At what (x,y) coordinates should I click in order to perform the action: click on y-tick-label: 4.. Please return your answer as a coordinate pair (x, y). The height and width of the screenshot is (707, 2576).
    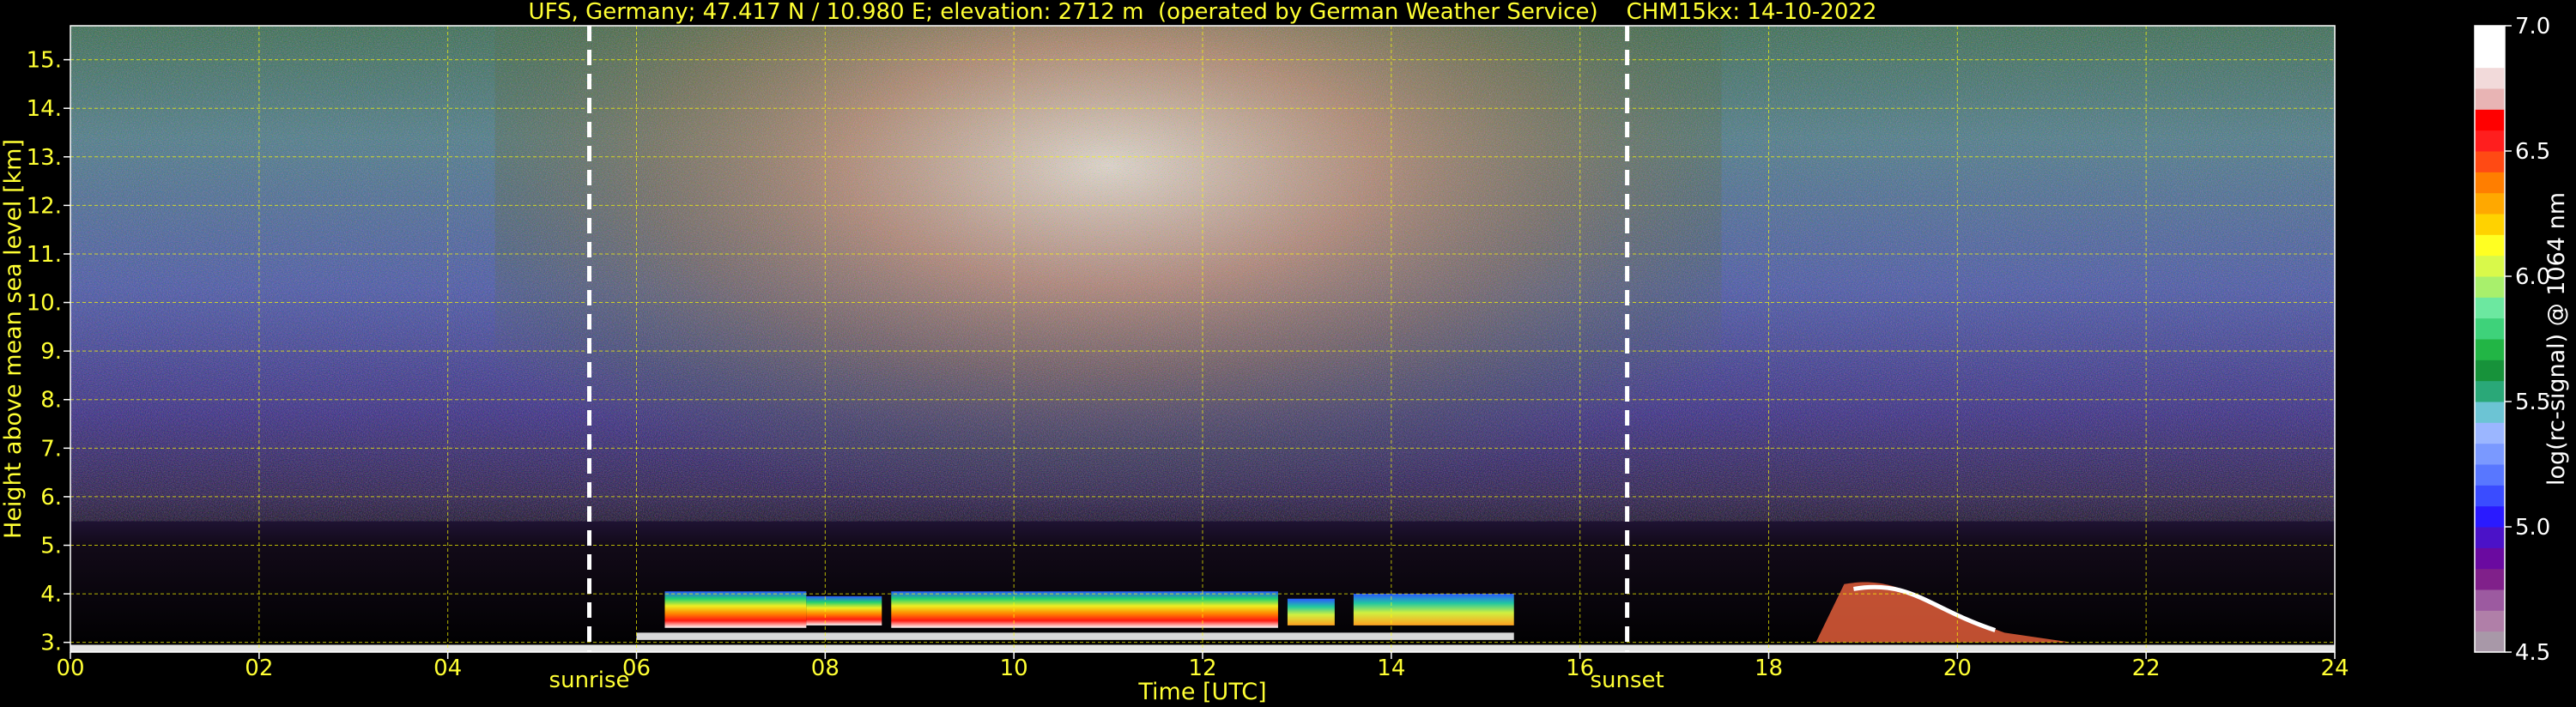
    Looking at the image, I should click on (51, 594).